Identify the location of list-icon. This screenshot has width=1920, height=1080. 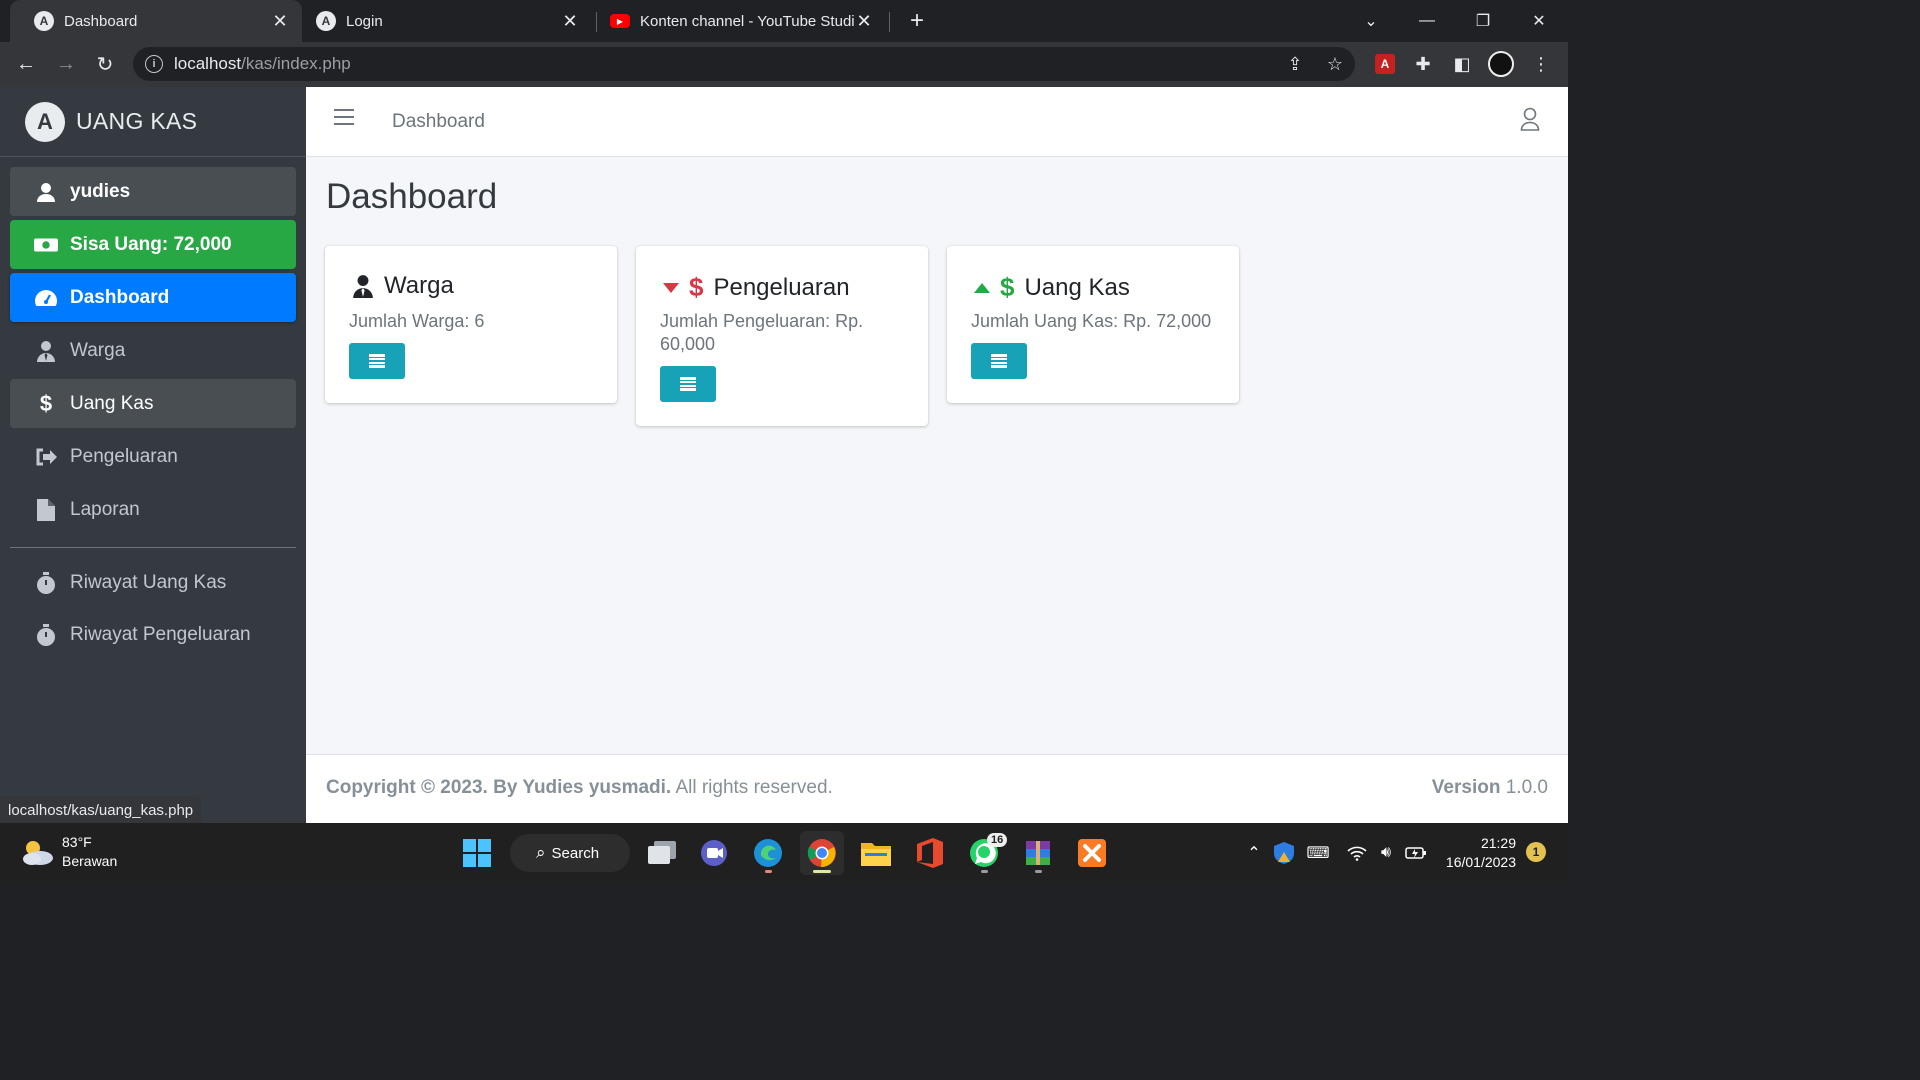
(999, 361).